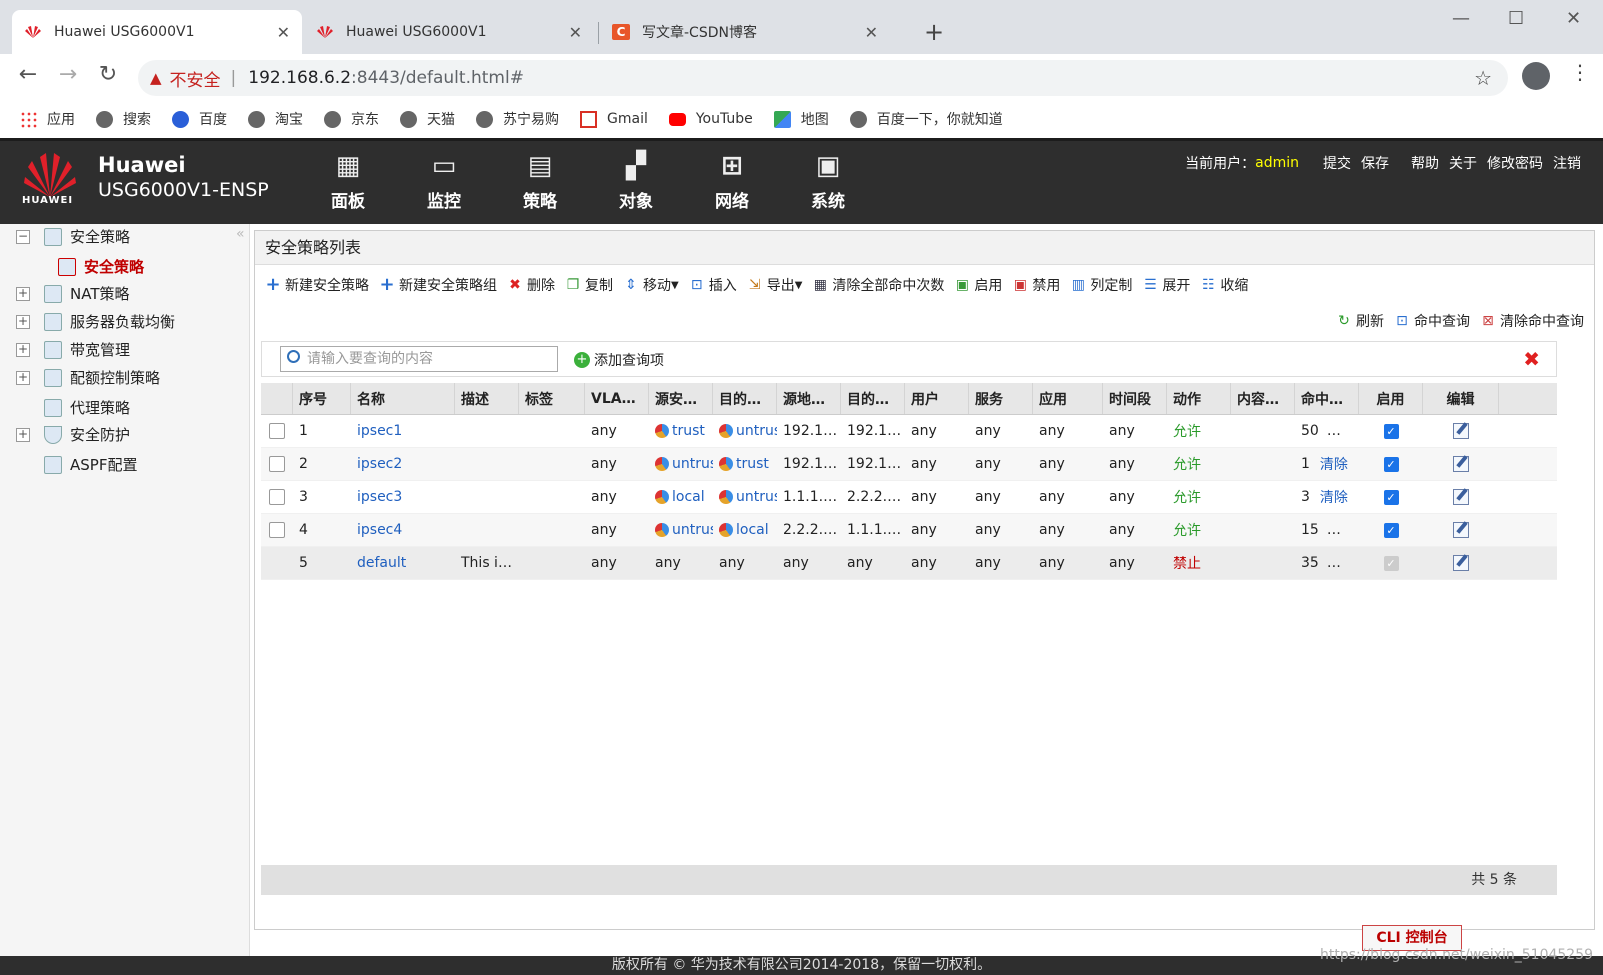 The height and width of the screenshot is (975, 1603). I want to click on submit-link: 提交, so click(1337, 163).